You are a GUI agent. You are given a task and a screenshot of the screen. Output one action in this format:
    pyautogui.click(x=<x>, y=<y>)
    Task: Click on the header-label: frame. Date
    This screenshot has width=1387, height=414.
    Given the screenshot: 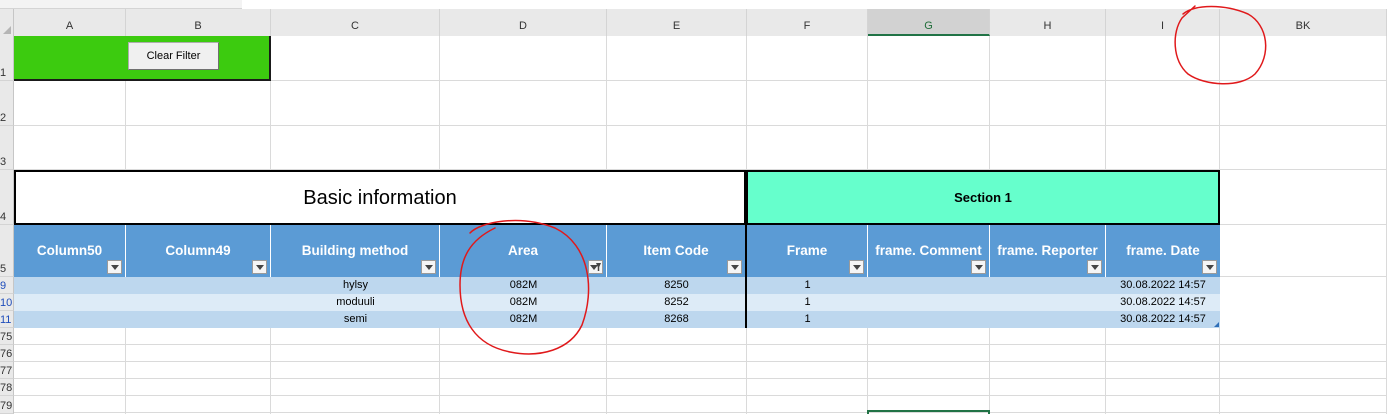 What is the action you would take?
    pyautogui.click(x=1163, y=250)
    